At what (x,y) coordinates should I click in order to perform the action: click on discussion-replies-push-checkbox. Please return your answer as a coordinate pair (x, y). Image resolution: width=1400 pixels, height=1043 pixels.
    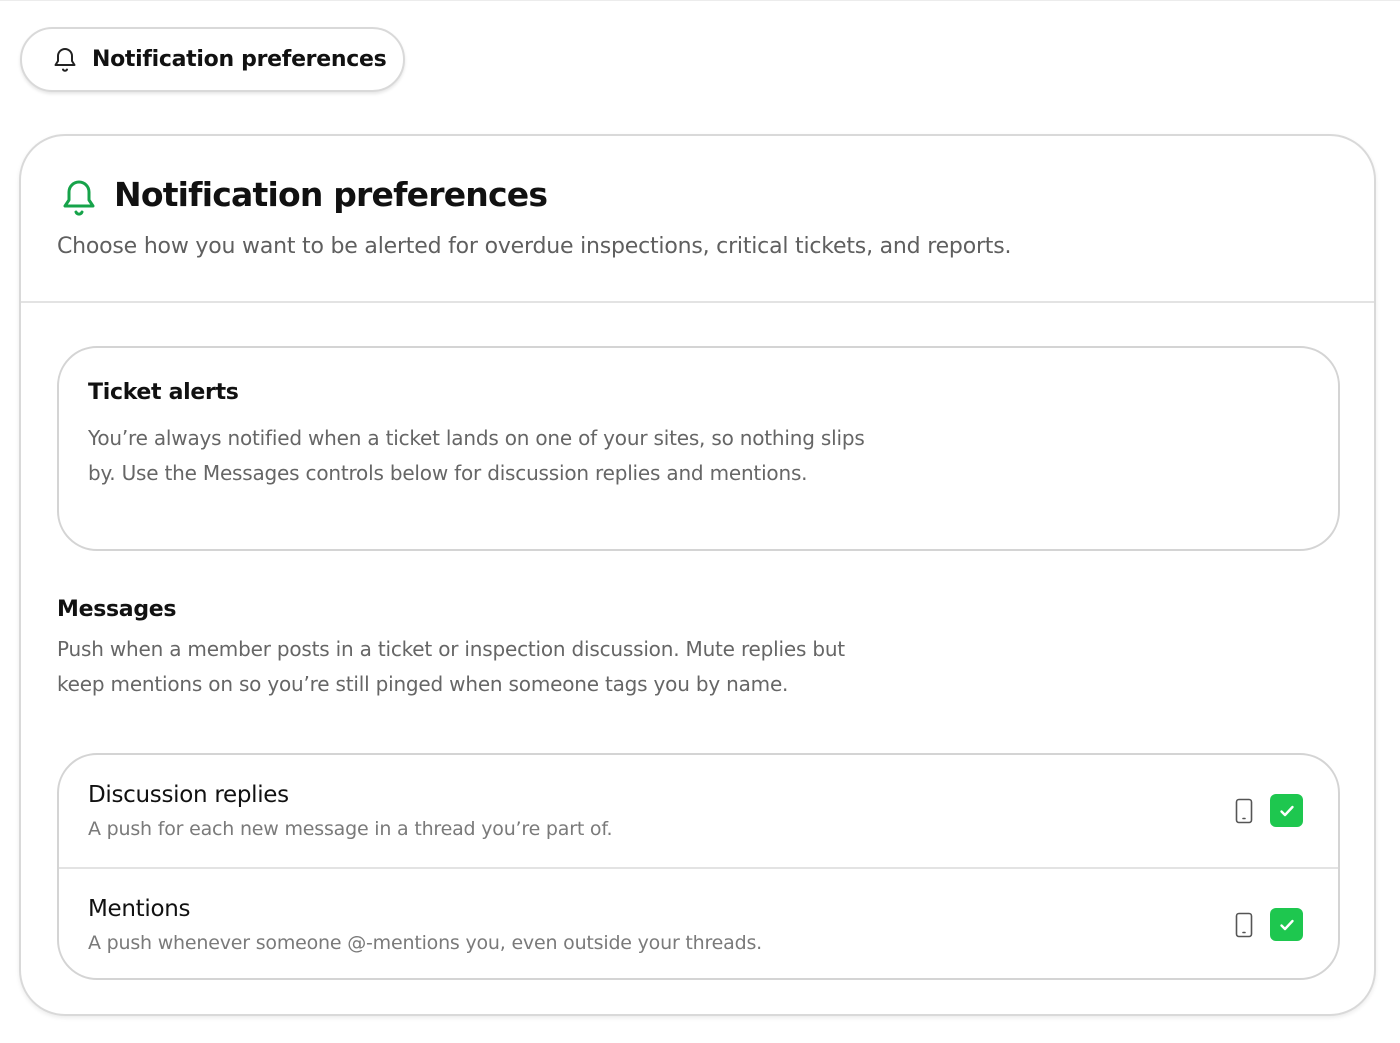
    Looking at the image, I should click on (1286, 810).